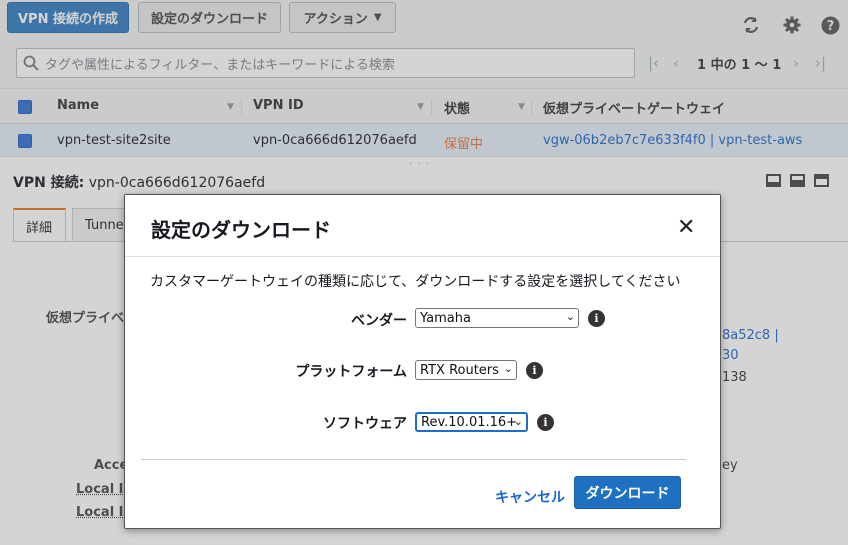 The image size is (848, 545). What do you see at coordinates (445, 318) in the screenshot?
I see `vendor-value: Yamaha` at bounding box center [445, 318].